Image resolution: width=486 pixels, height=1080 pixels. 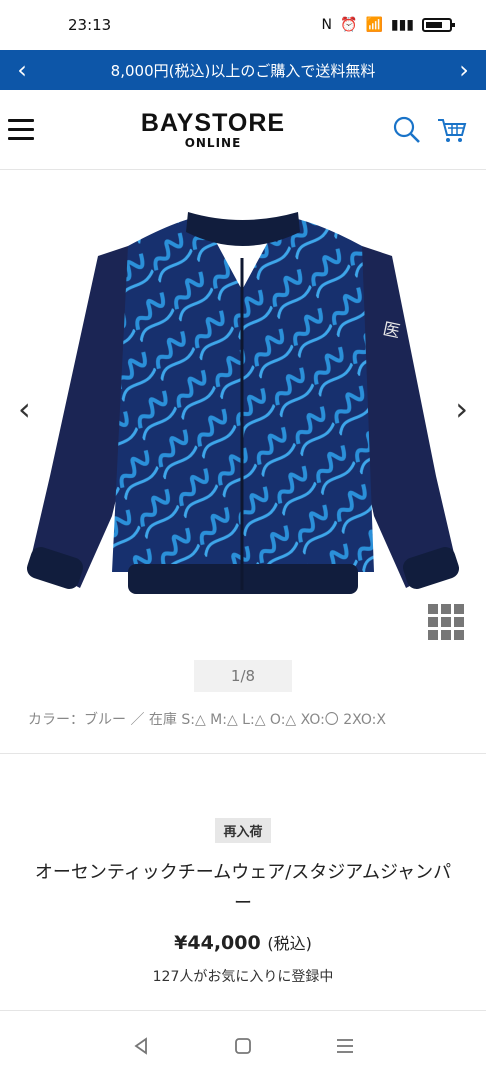 What do you see at coordinates (452, 130) in the screenshot?
I see `cart-icon` at bounding box center [452, 130].